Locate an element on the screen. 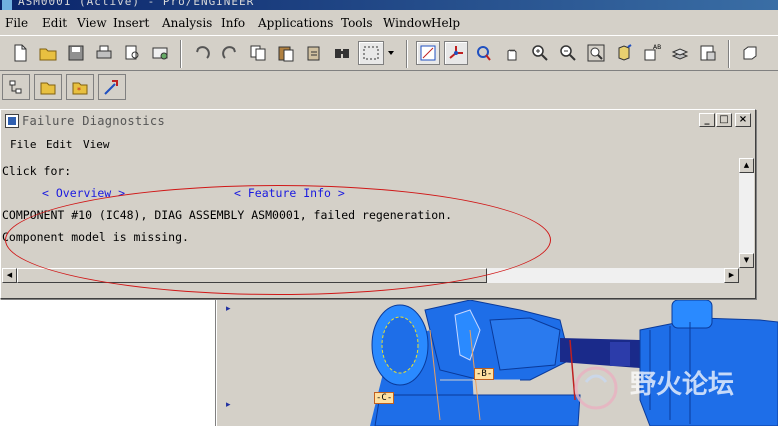 This screenshot has width=778, height=426. dialog-window-icon is located at coordinates (12, 121).